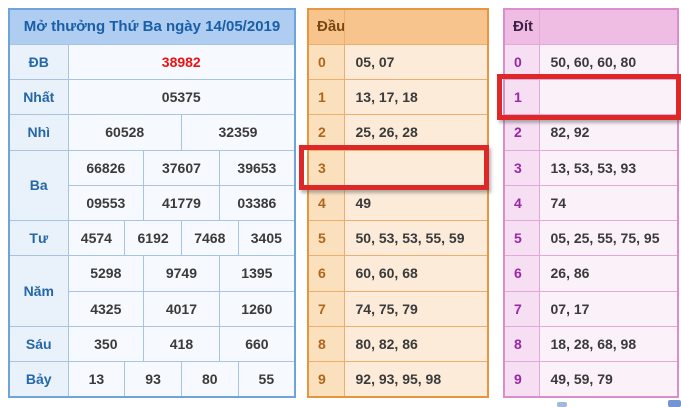 The height and width of the screenshot is (407, 681). I want to click on digit-values-cell: 60, 60, 68, so click(416, 273).